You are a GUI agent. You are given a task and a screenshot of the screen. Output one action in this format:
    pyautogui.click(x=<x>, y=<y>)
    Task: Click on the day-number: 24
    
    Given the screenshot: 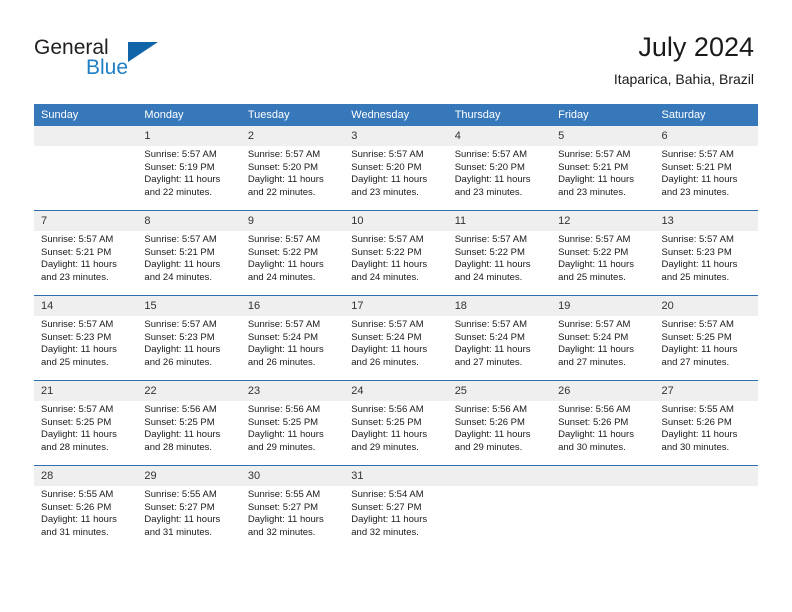 What is the action you would take?
    pyautogui.click(x=396, y=391)
    